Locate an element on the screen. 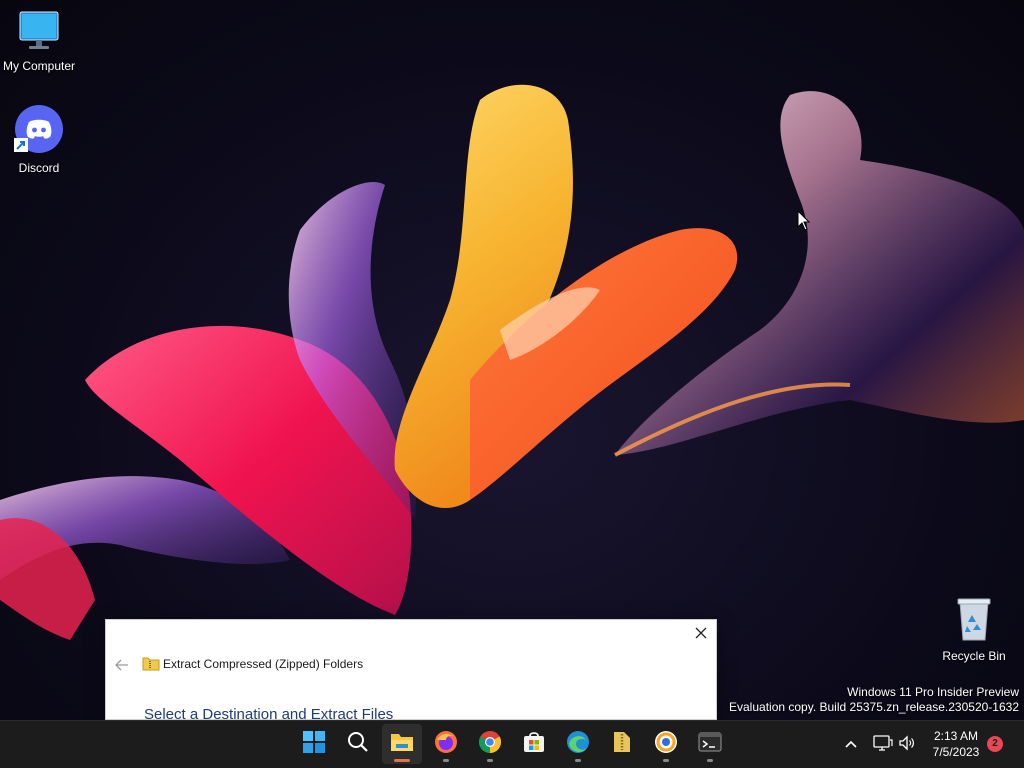  browser-icon is located at coordinates (666, 744).